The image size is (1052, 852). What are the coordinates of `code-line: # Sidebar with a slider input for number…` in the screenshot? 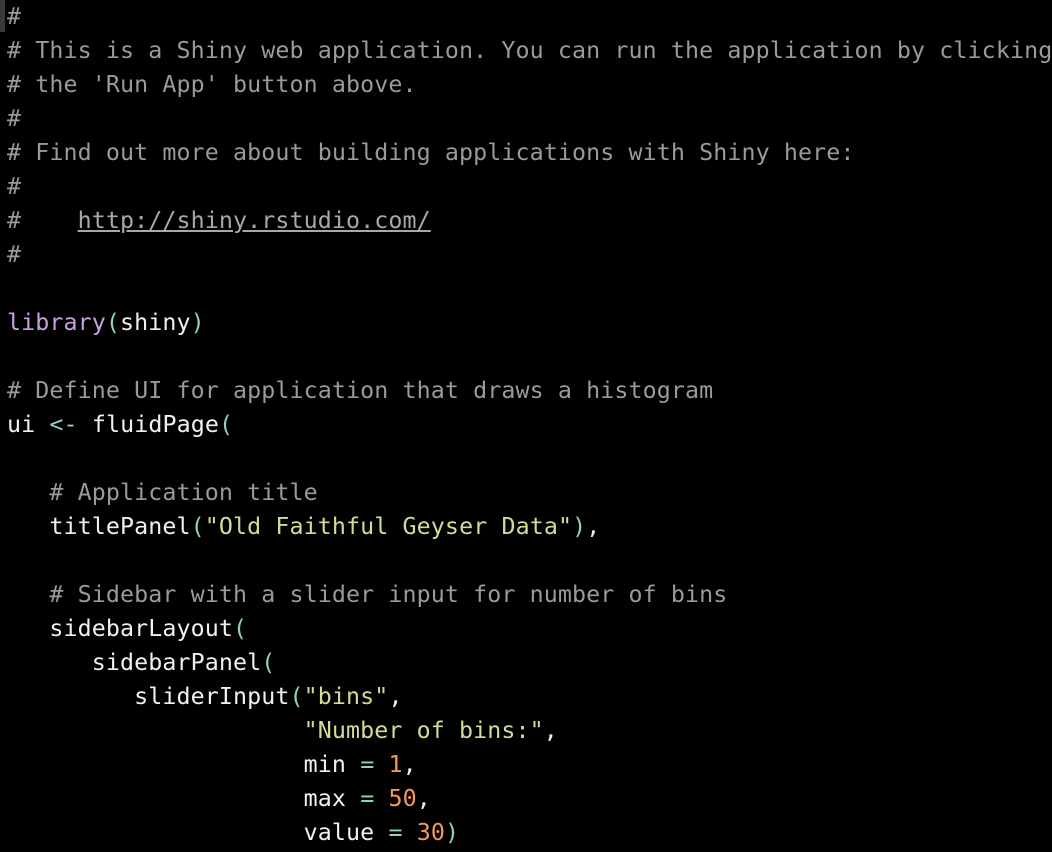 It's located at (529, 595).